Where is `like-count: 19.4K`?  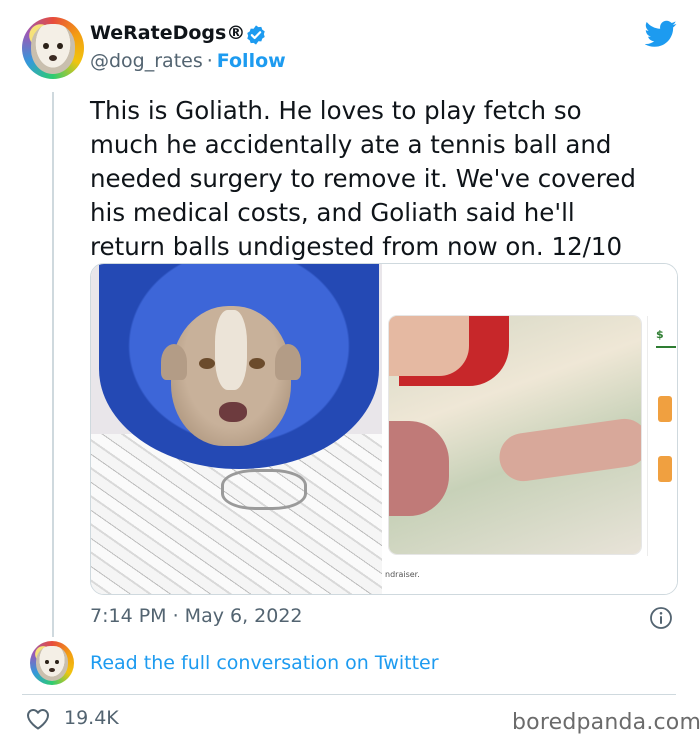
like-count: 19.4K is located at coordinates (91, 718).